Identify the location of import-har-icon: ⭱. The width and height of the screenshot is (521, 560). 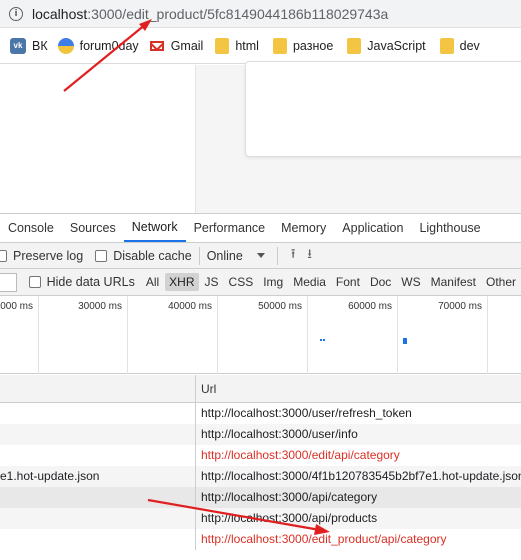
(293, 256).